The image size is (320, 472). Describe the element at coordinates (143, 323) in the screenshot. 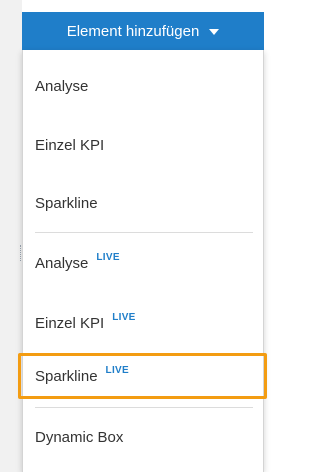

I see `menu-item-einzel-kpi-live: Einzel KPI LIVE` at that location.